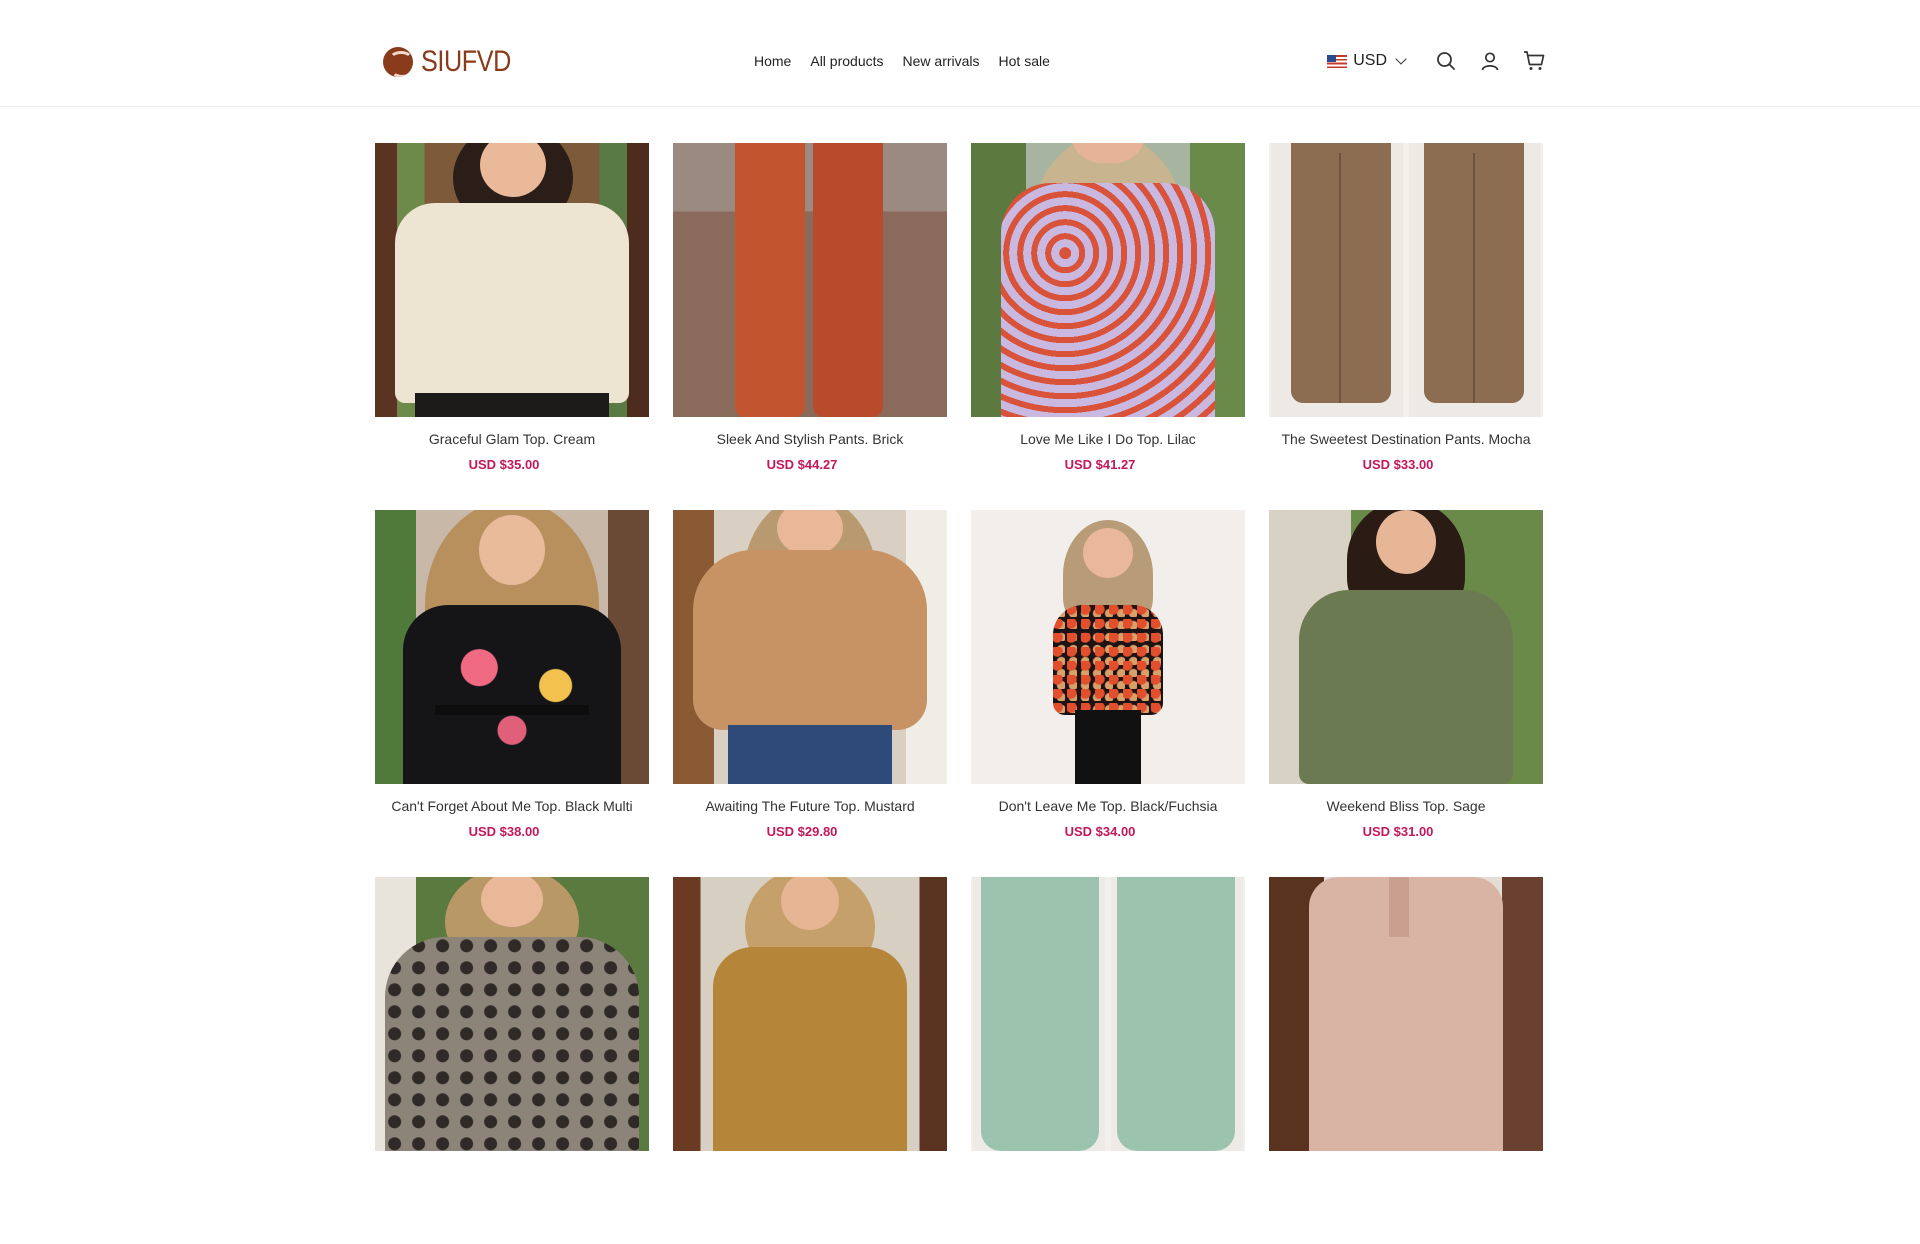 This screenshot has height=1244, width=1920. I want to click on cart-button, so click(1534, 61).